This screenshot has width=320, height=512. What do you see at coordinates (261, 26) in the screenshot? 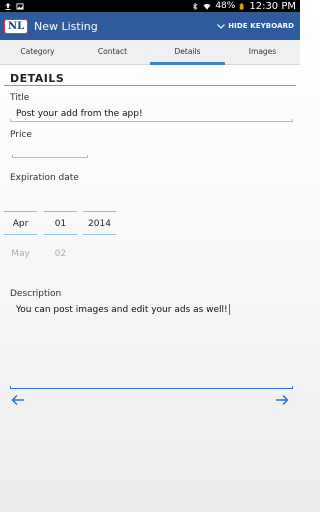
I see `hide-keyboard-label: HIDE KEYBOARD` at bounding box center [261, 26].